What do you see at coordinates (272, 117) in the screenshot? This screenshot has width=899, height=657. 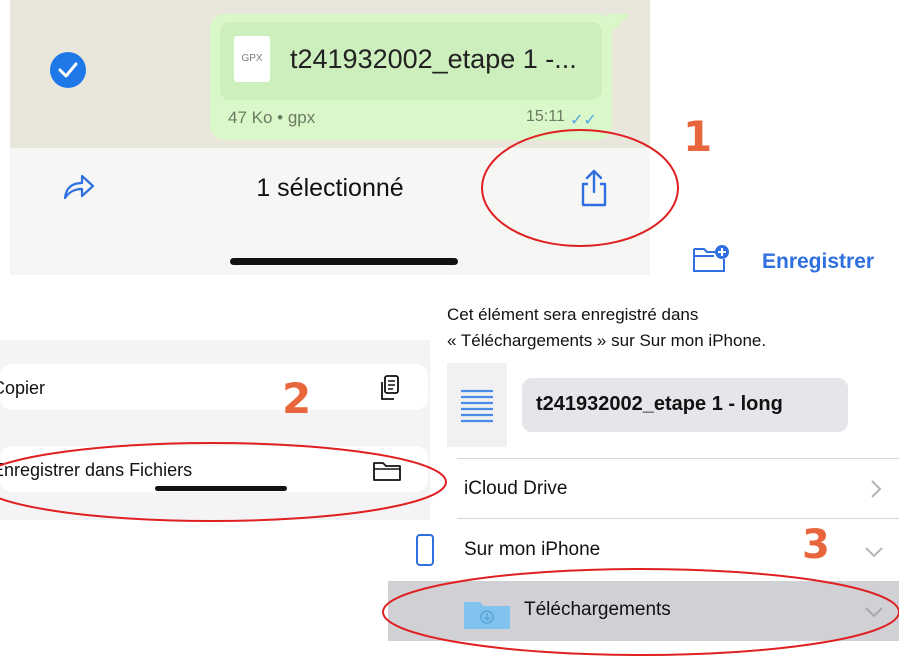 I see `file-meta: 47 Ko • gpx` at bounding box center [272, 117].